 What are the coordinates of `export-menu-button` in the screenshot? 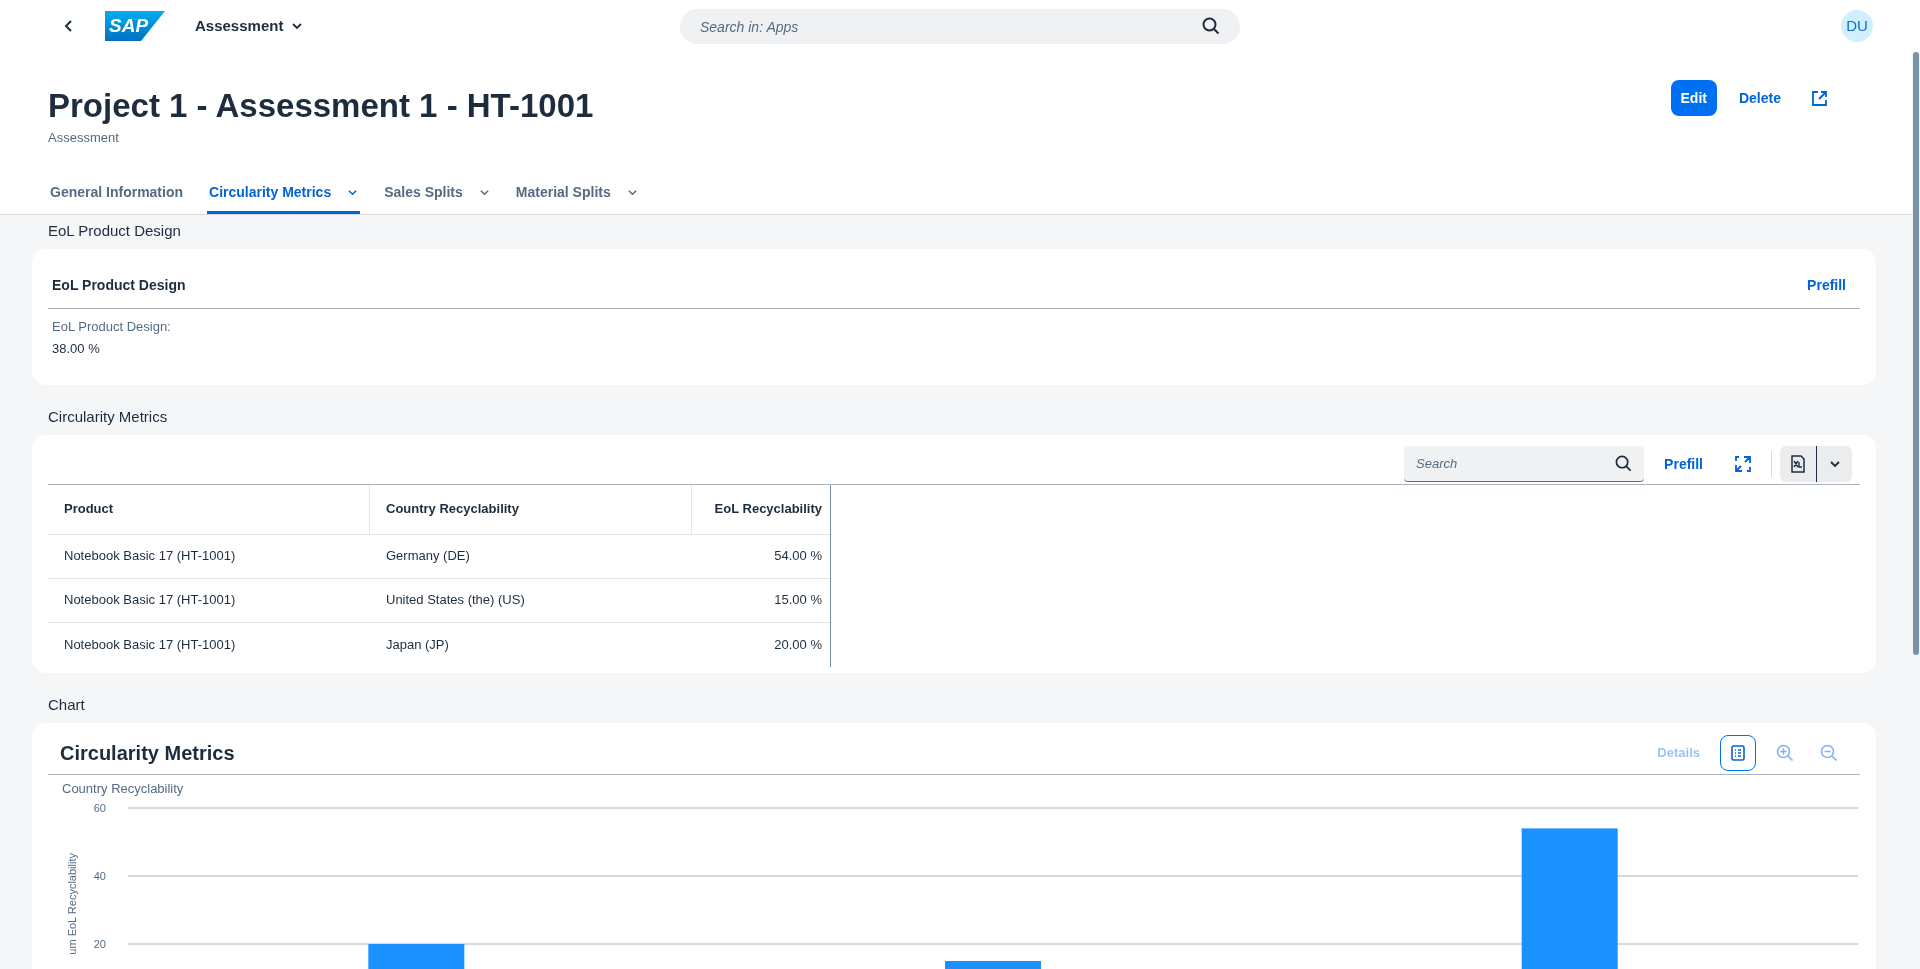 It's located at (1834, 464).